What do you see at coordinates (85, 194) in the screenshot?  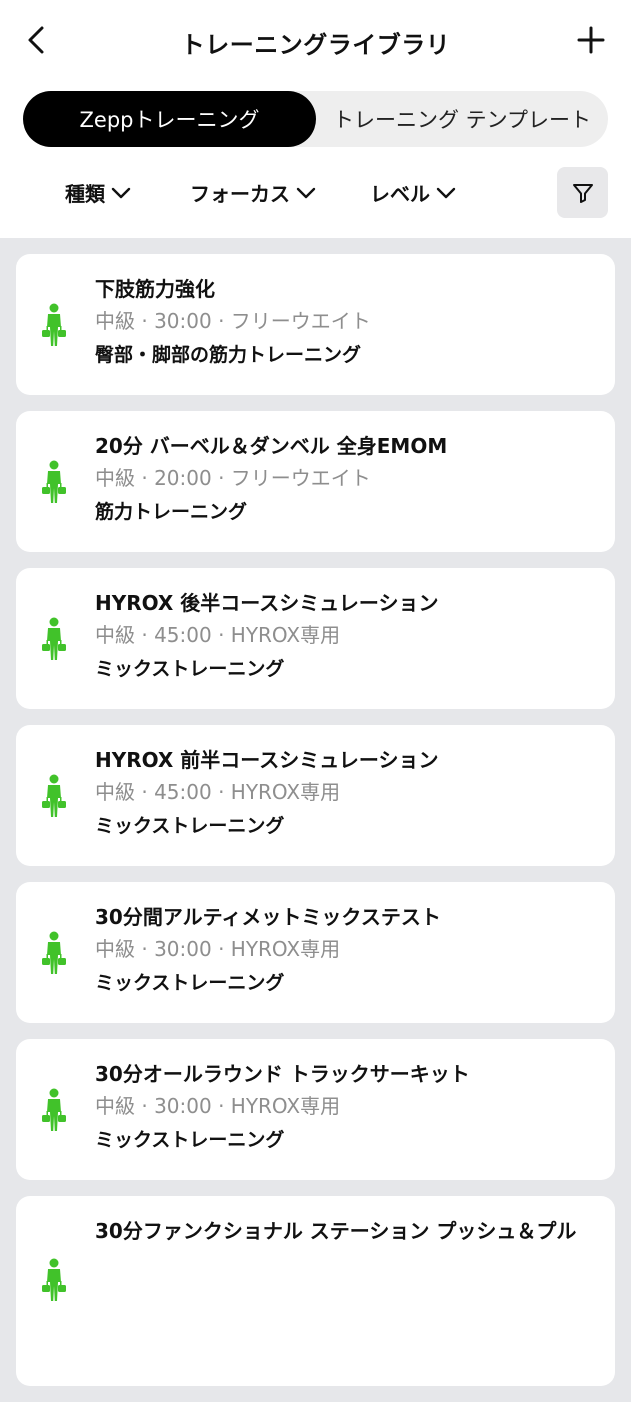 I see `type-filter-label: 種類` at bounding box center [85, 194].